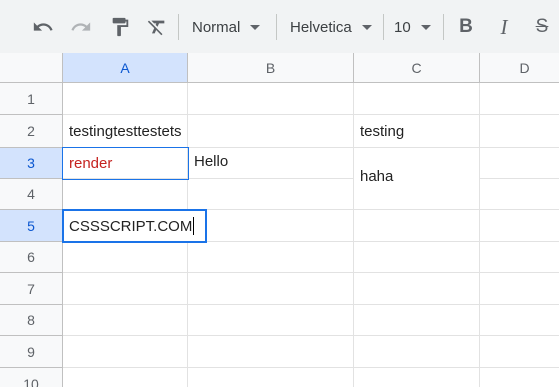  Describe the element at coordinates (271, 377) in the screenshot. I see `cell-b10` at that location.